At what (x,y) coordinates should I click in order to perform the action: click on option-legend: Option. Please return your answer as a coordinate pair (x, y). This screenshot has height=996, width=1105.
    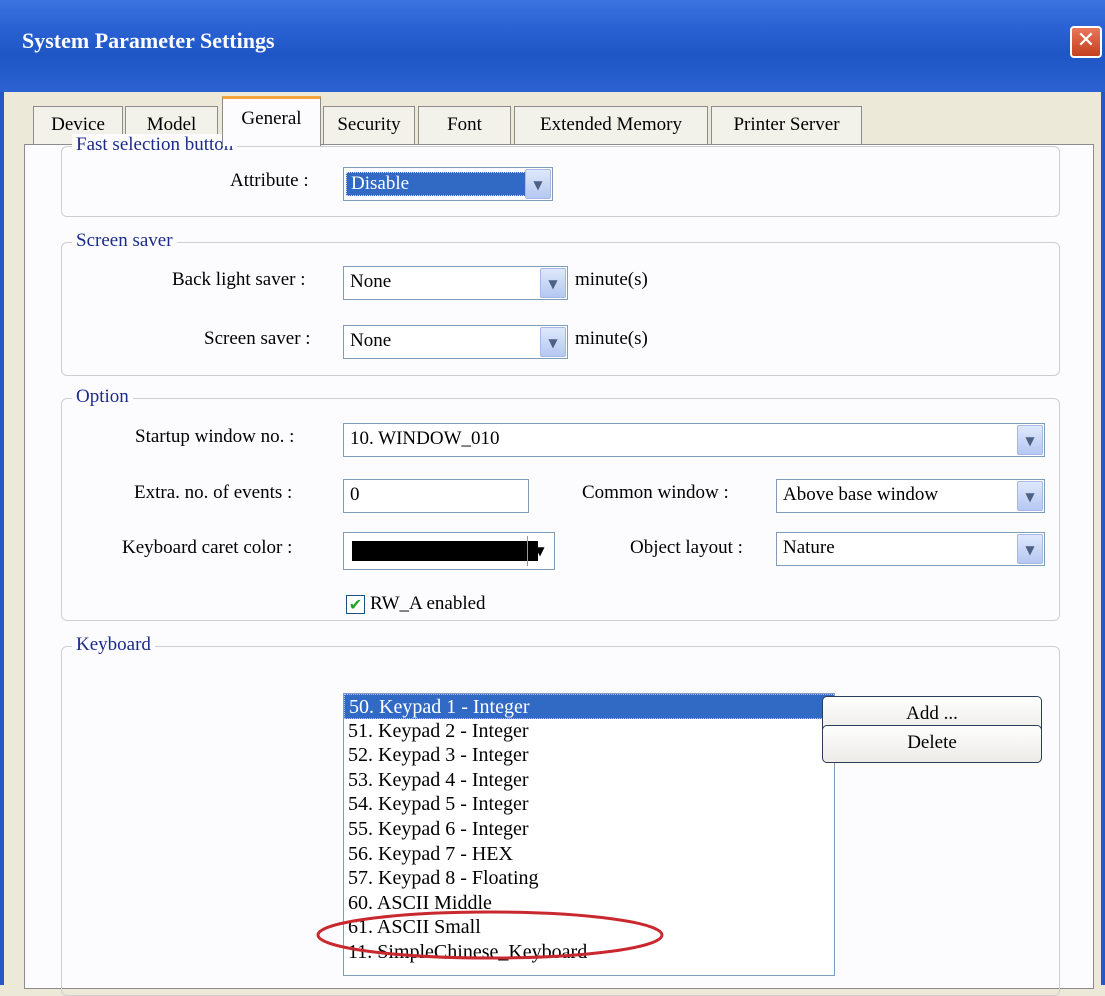
    Looking at the image, I should click on (102, 397).